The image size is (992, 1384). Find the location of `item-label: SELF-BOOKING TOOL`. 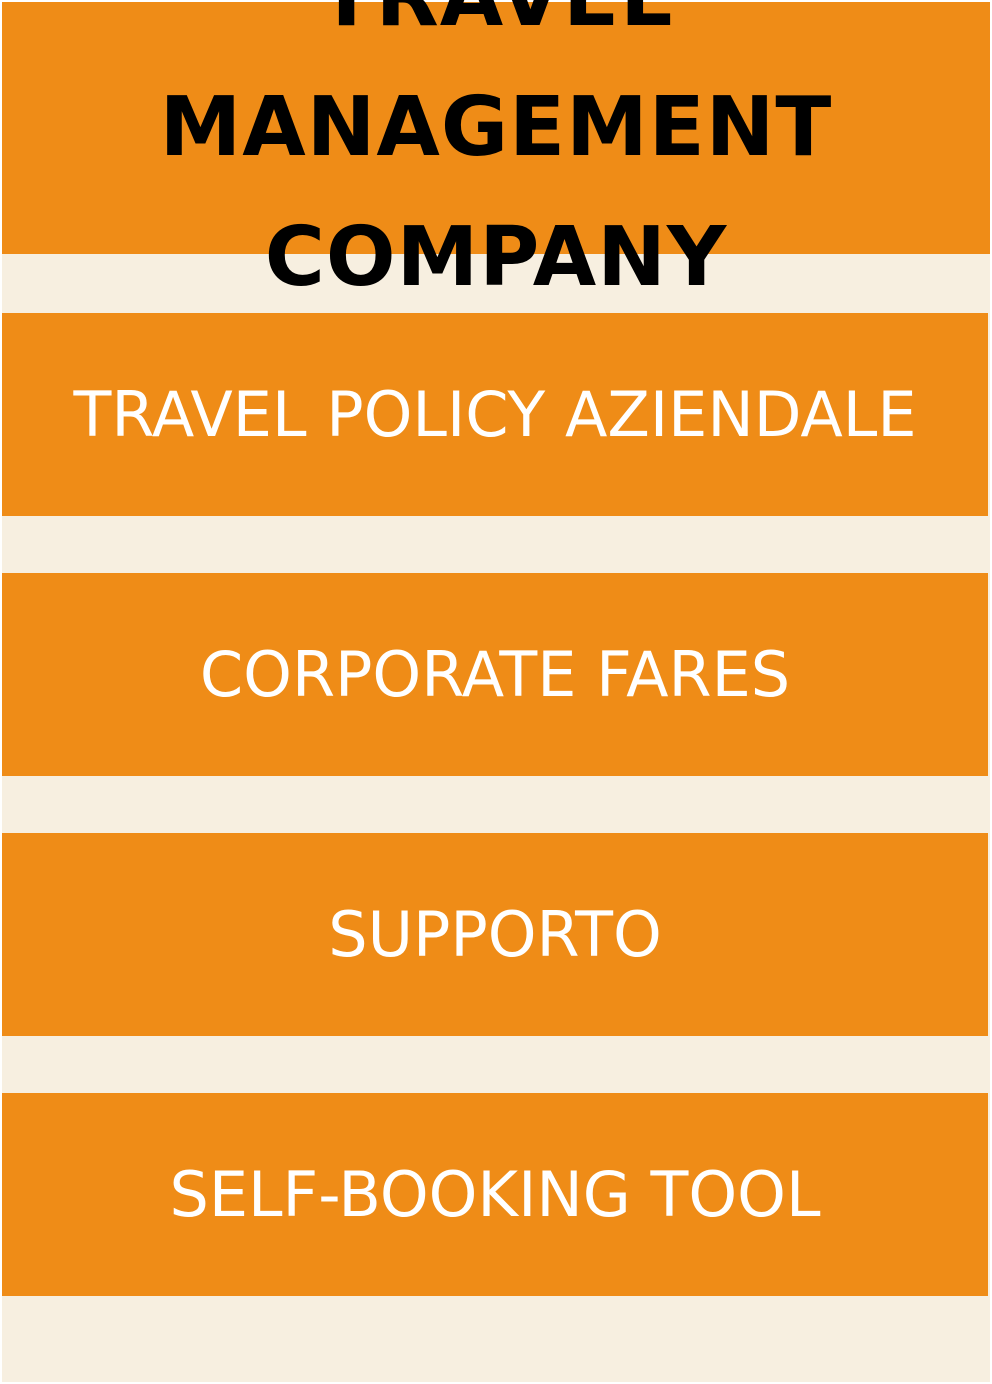

item-label: SELF-BOOKING TOOL is located at coordinates (495, 1194).